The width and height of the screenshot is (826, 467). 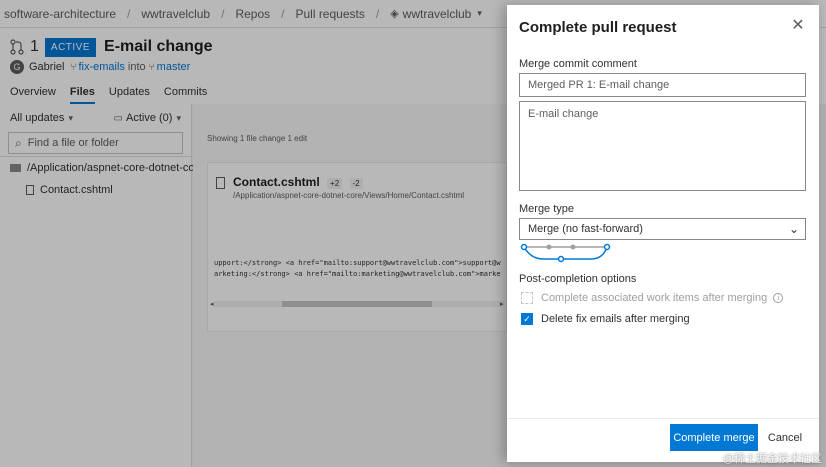 I want to click on merge-description-textarea: E-mail change, so click(x=662, y=146).